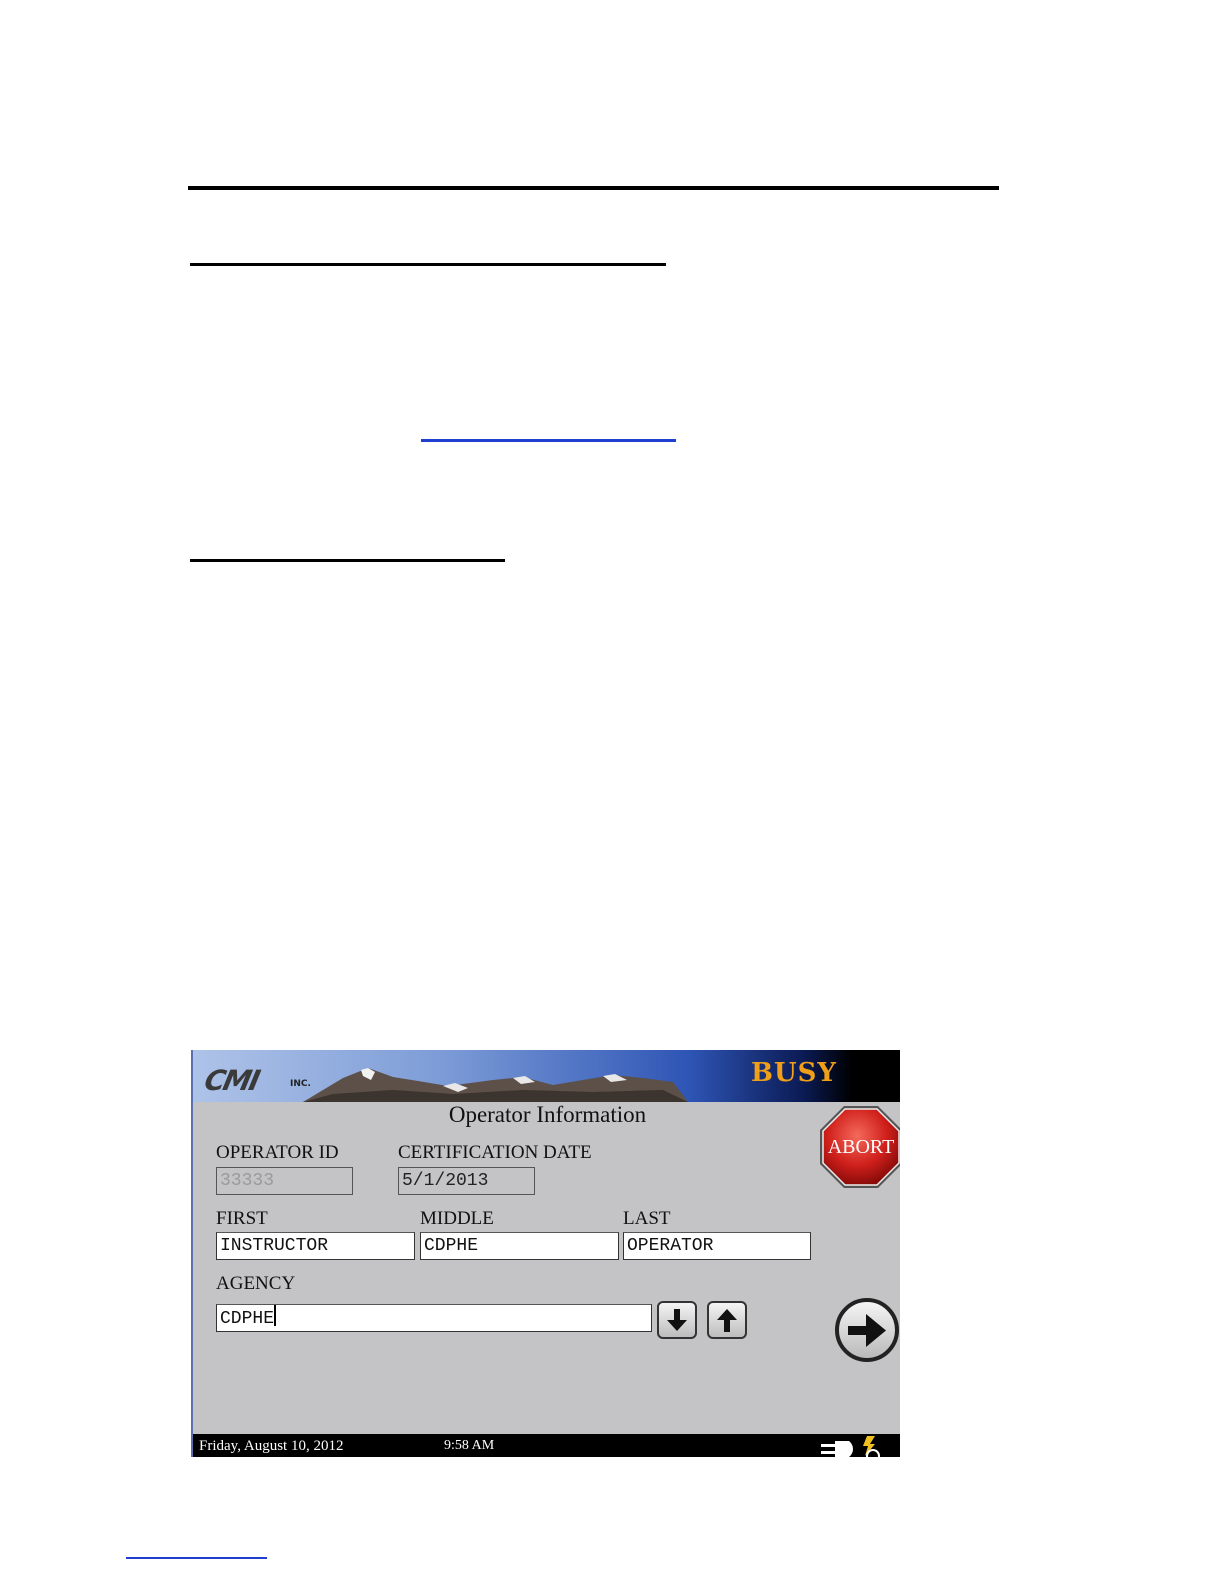  What do you see at coordinates (593, 188) in the screenshot?
I see `header-rule` at bounding box center [593, 188].